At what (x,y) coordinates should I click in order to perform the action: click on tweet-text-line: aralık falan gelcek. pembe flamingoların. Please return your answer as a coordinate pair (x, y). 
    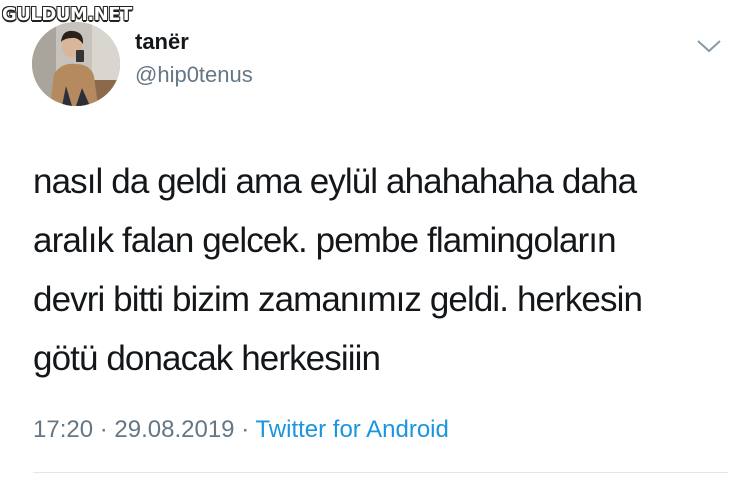
    Looking at the image, I should click on (325, 240).